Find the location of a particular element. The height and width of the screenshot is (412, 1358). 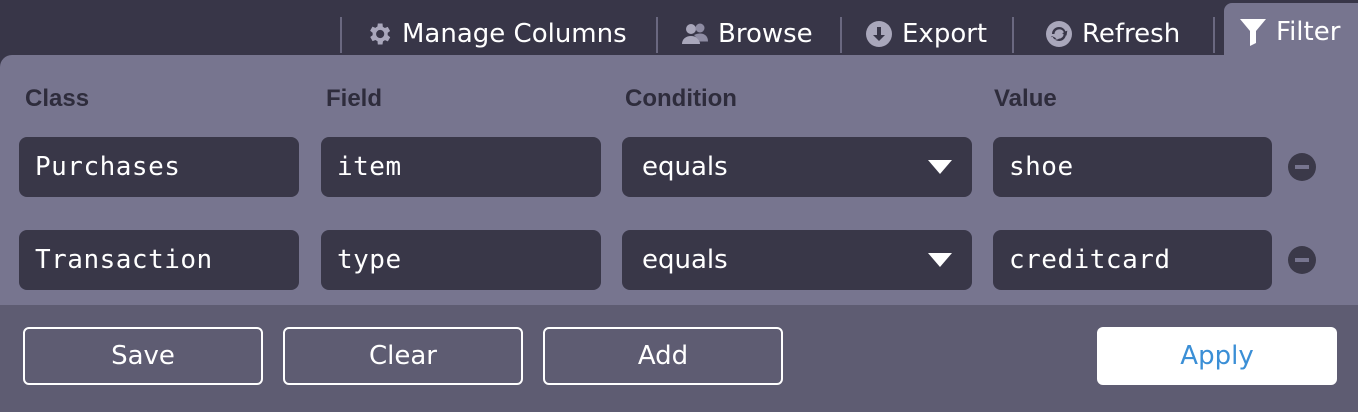

funnel-icon is located at coordinates (1253, 32).